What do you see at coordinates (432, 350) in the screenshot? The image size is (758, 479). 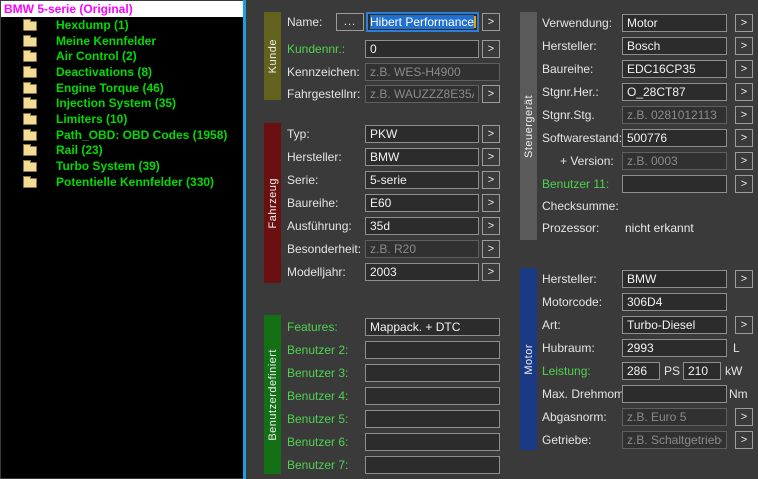 I see `benutzer2-input` at bounding box center [432, 350].